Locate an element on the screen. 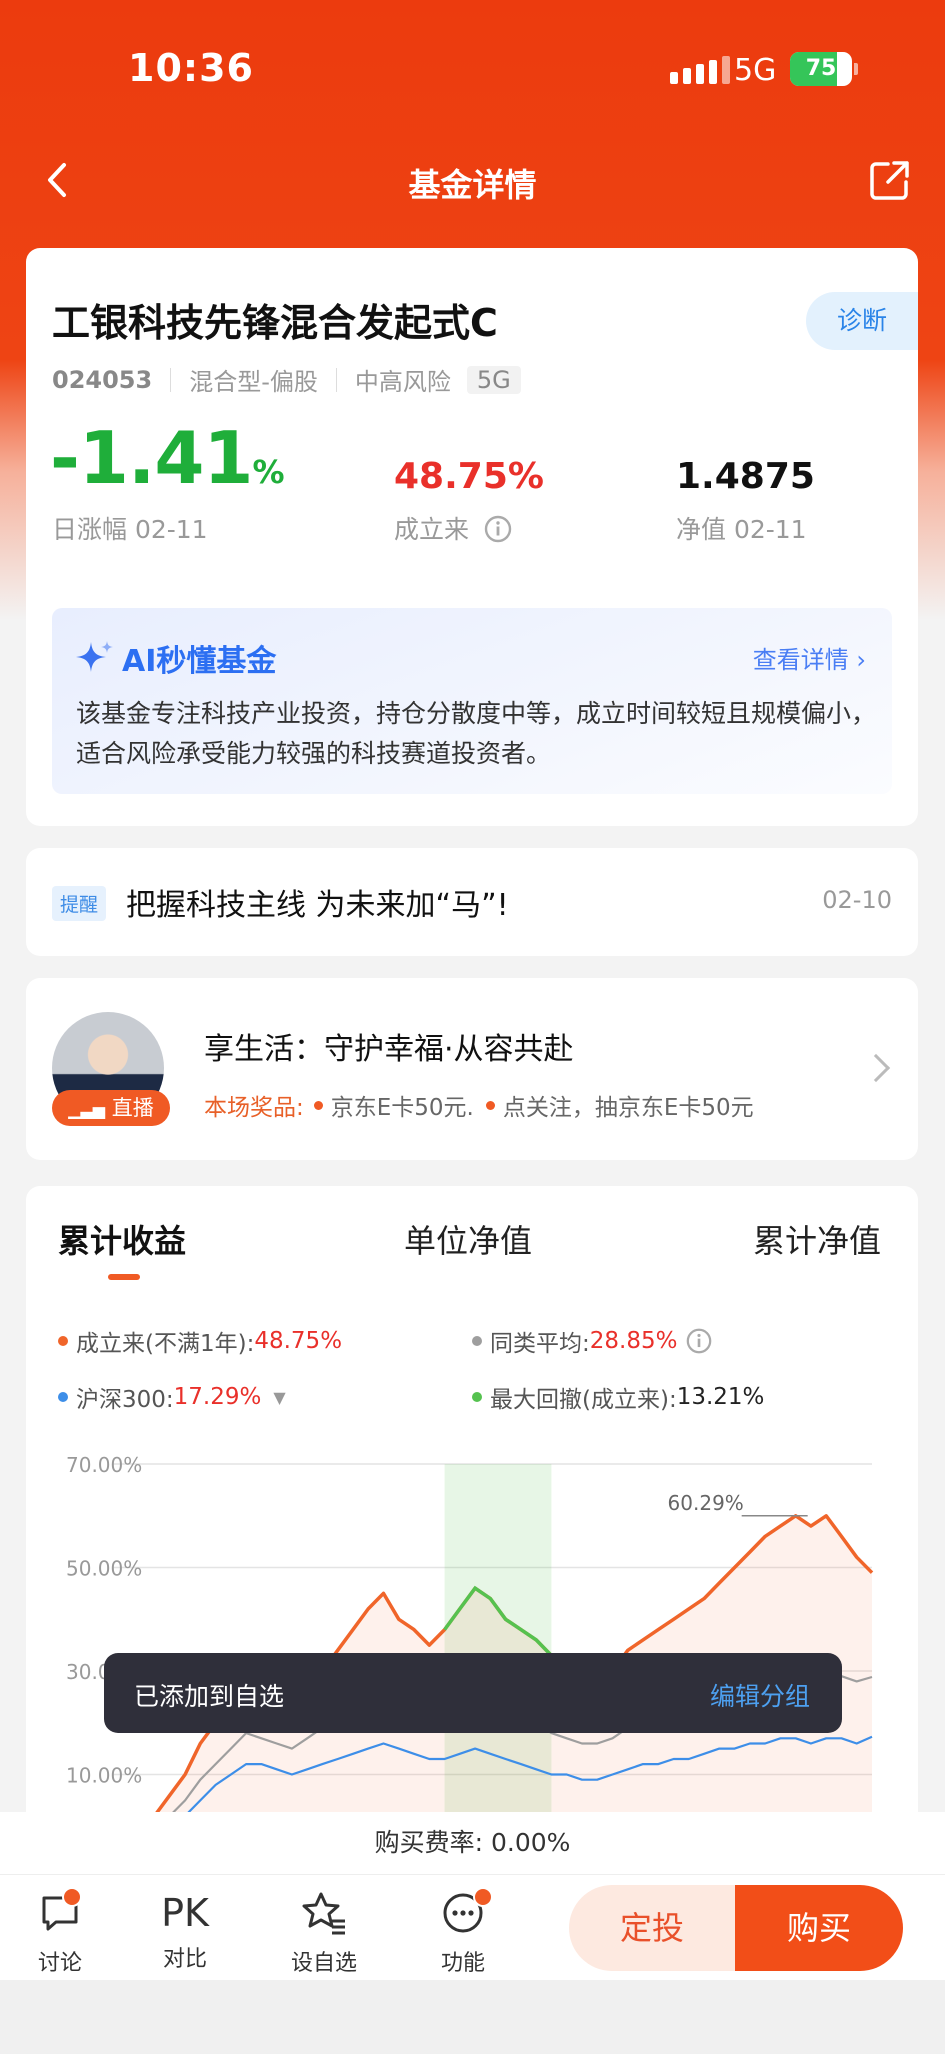 The image size is (945, 2054). y-tick-label: 50.00% is located at coordinates (104, 1569).